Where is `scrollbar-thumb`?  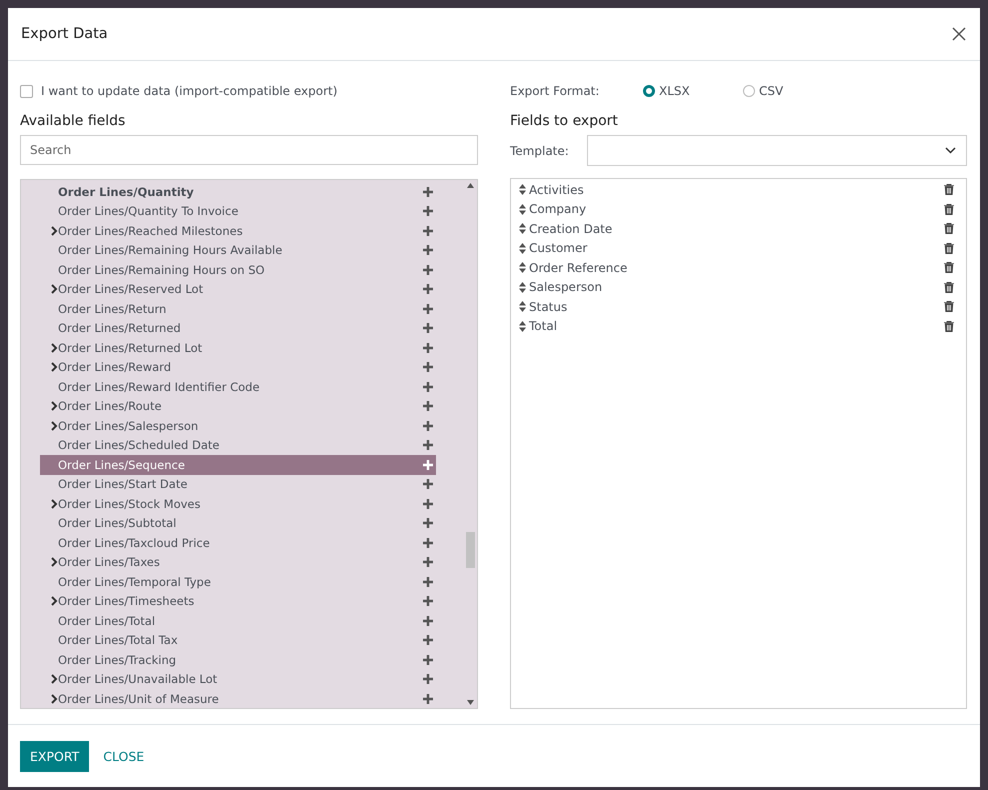
scrollbar-thumb is located at coordinates (470, 550).